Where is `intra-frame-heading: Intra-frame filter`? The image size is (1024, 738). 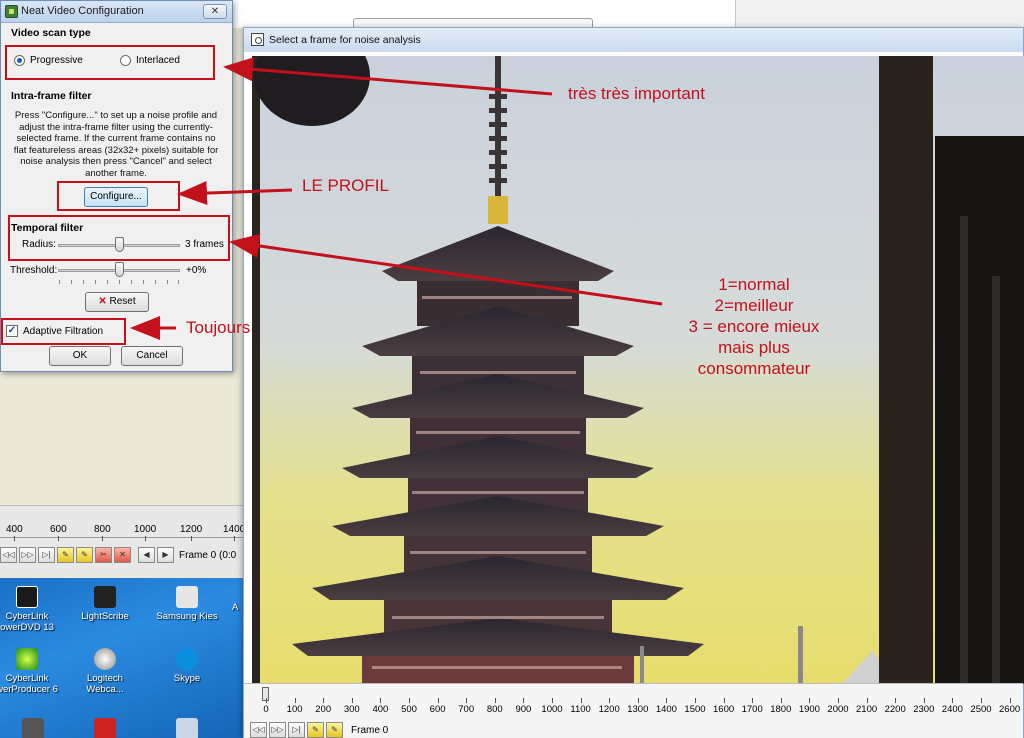
intra-frame-heading: Intra-frame filter is located at coordinates (51, 96).